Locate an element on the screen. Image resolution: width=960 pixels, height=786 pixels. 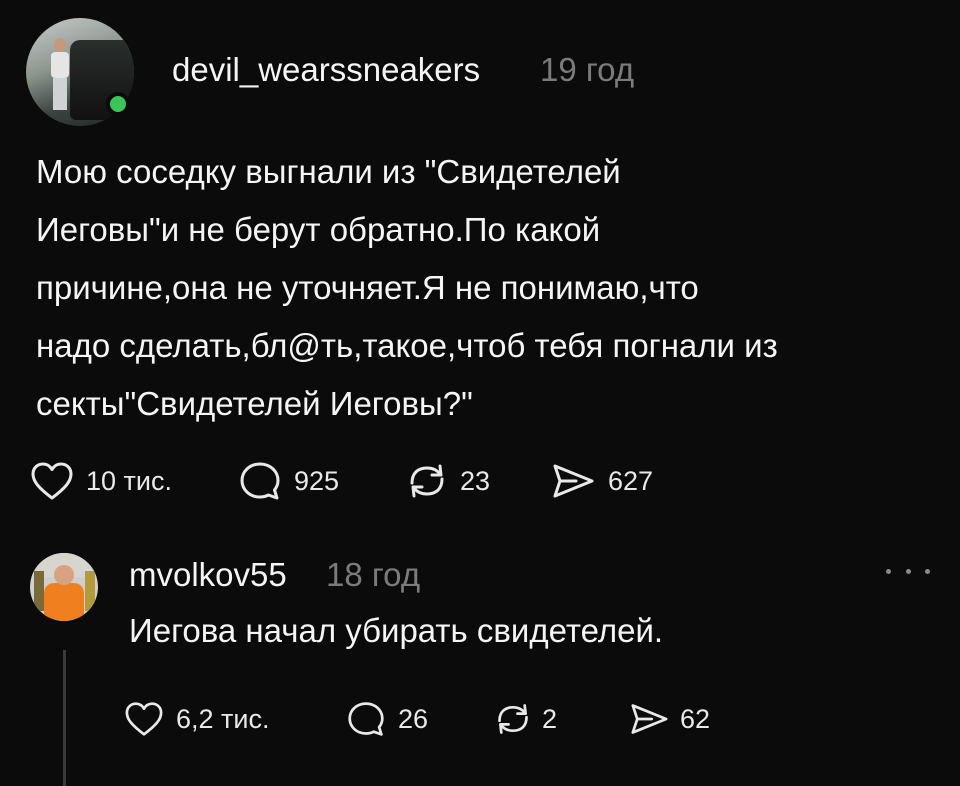
online-status-icon is located at coordinates (118, 104).